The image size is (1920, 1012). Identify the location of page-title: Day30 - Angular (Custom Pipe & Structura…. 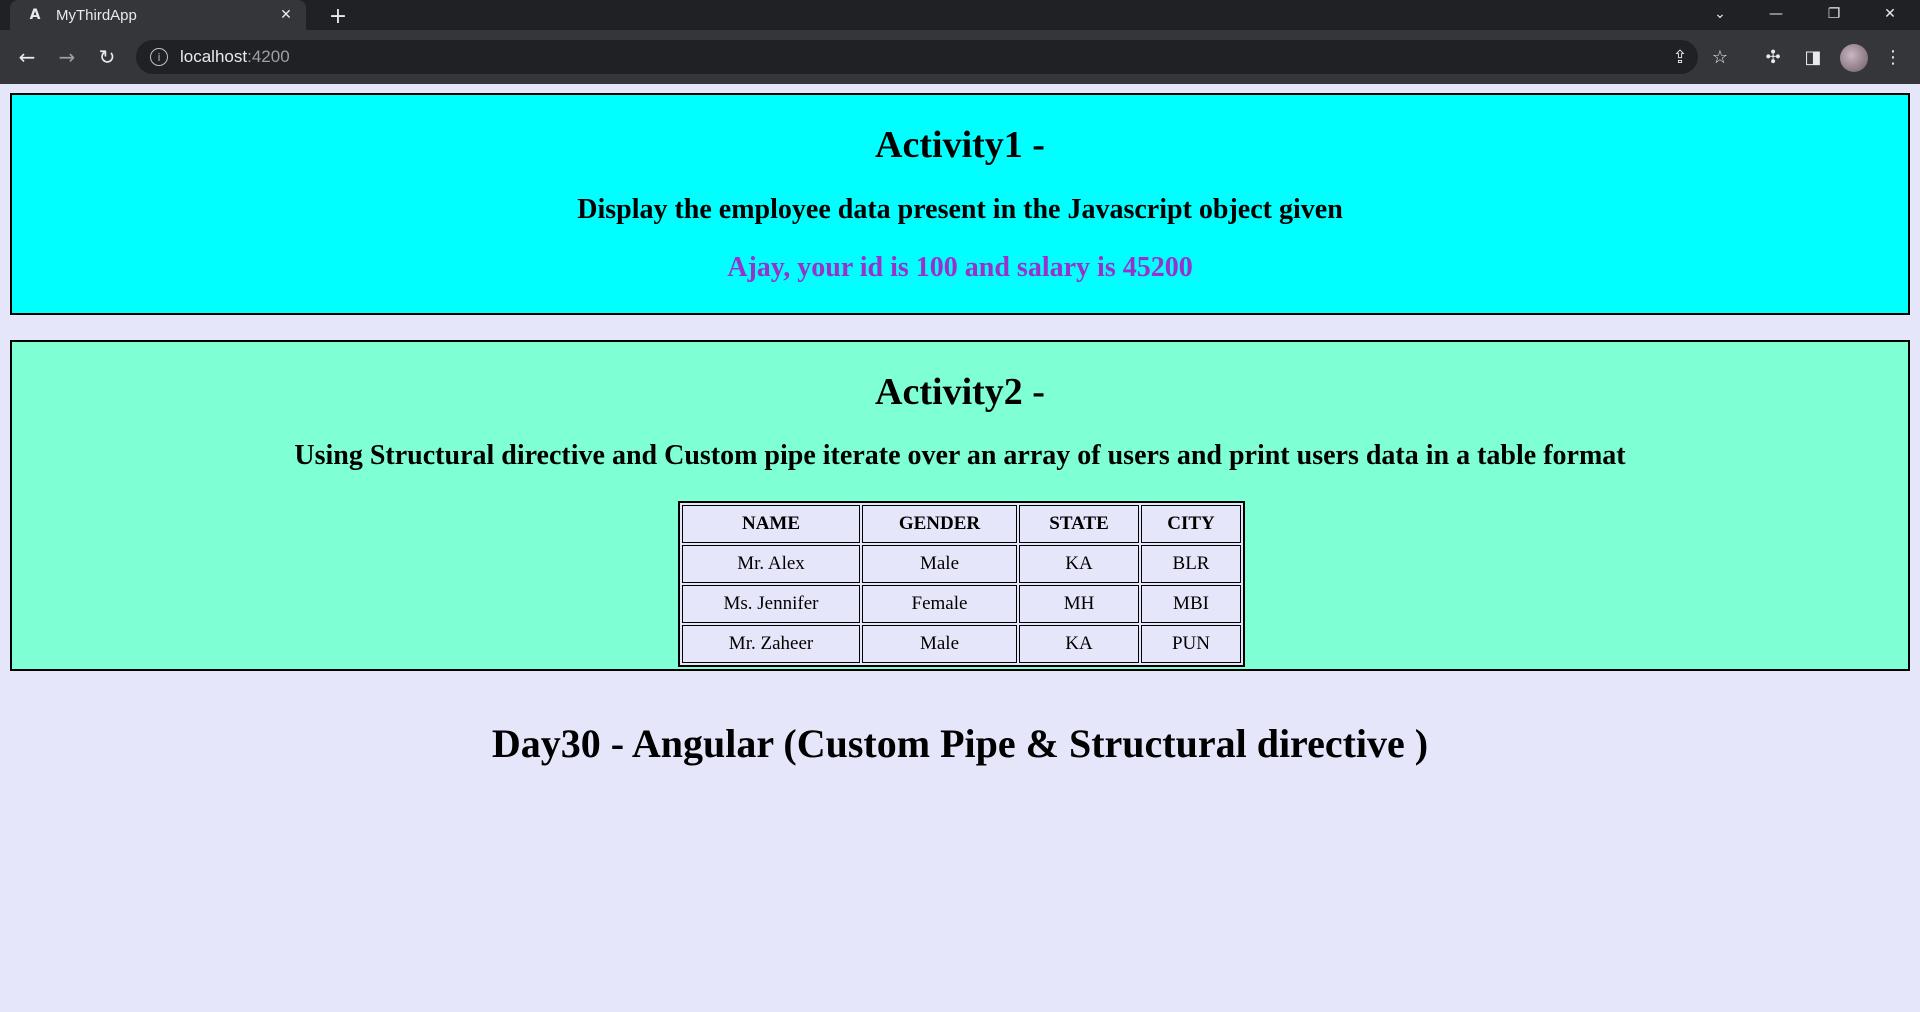
(960, 743).